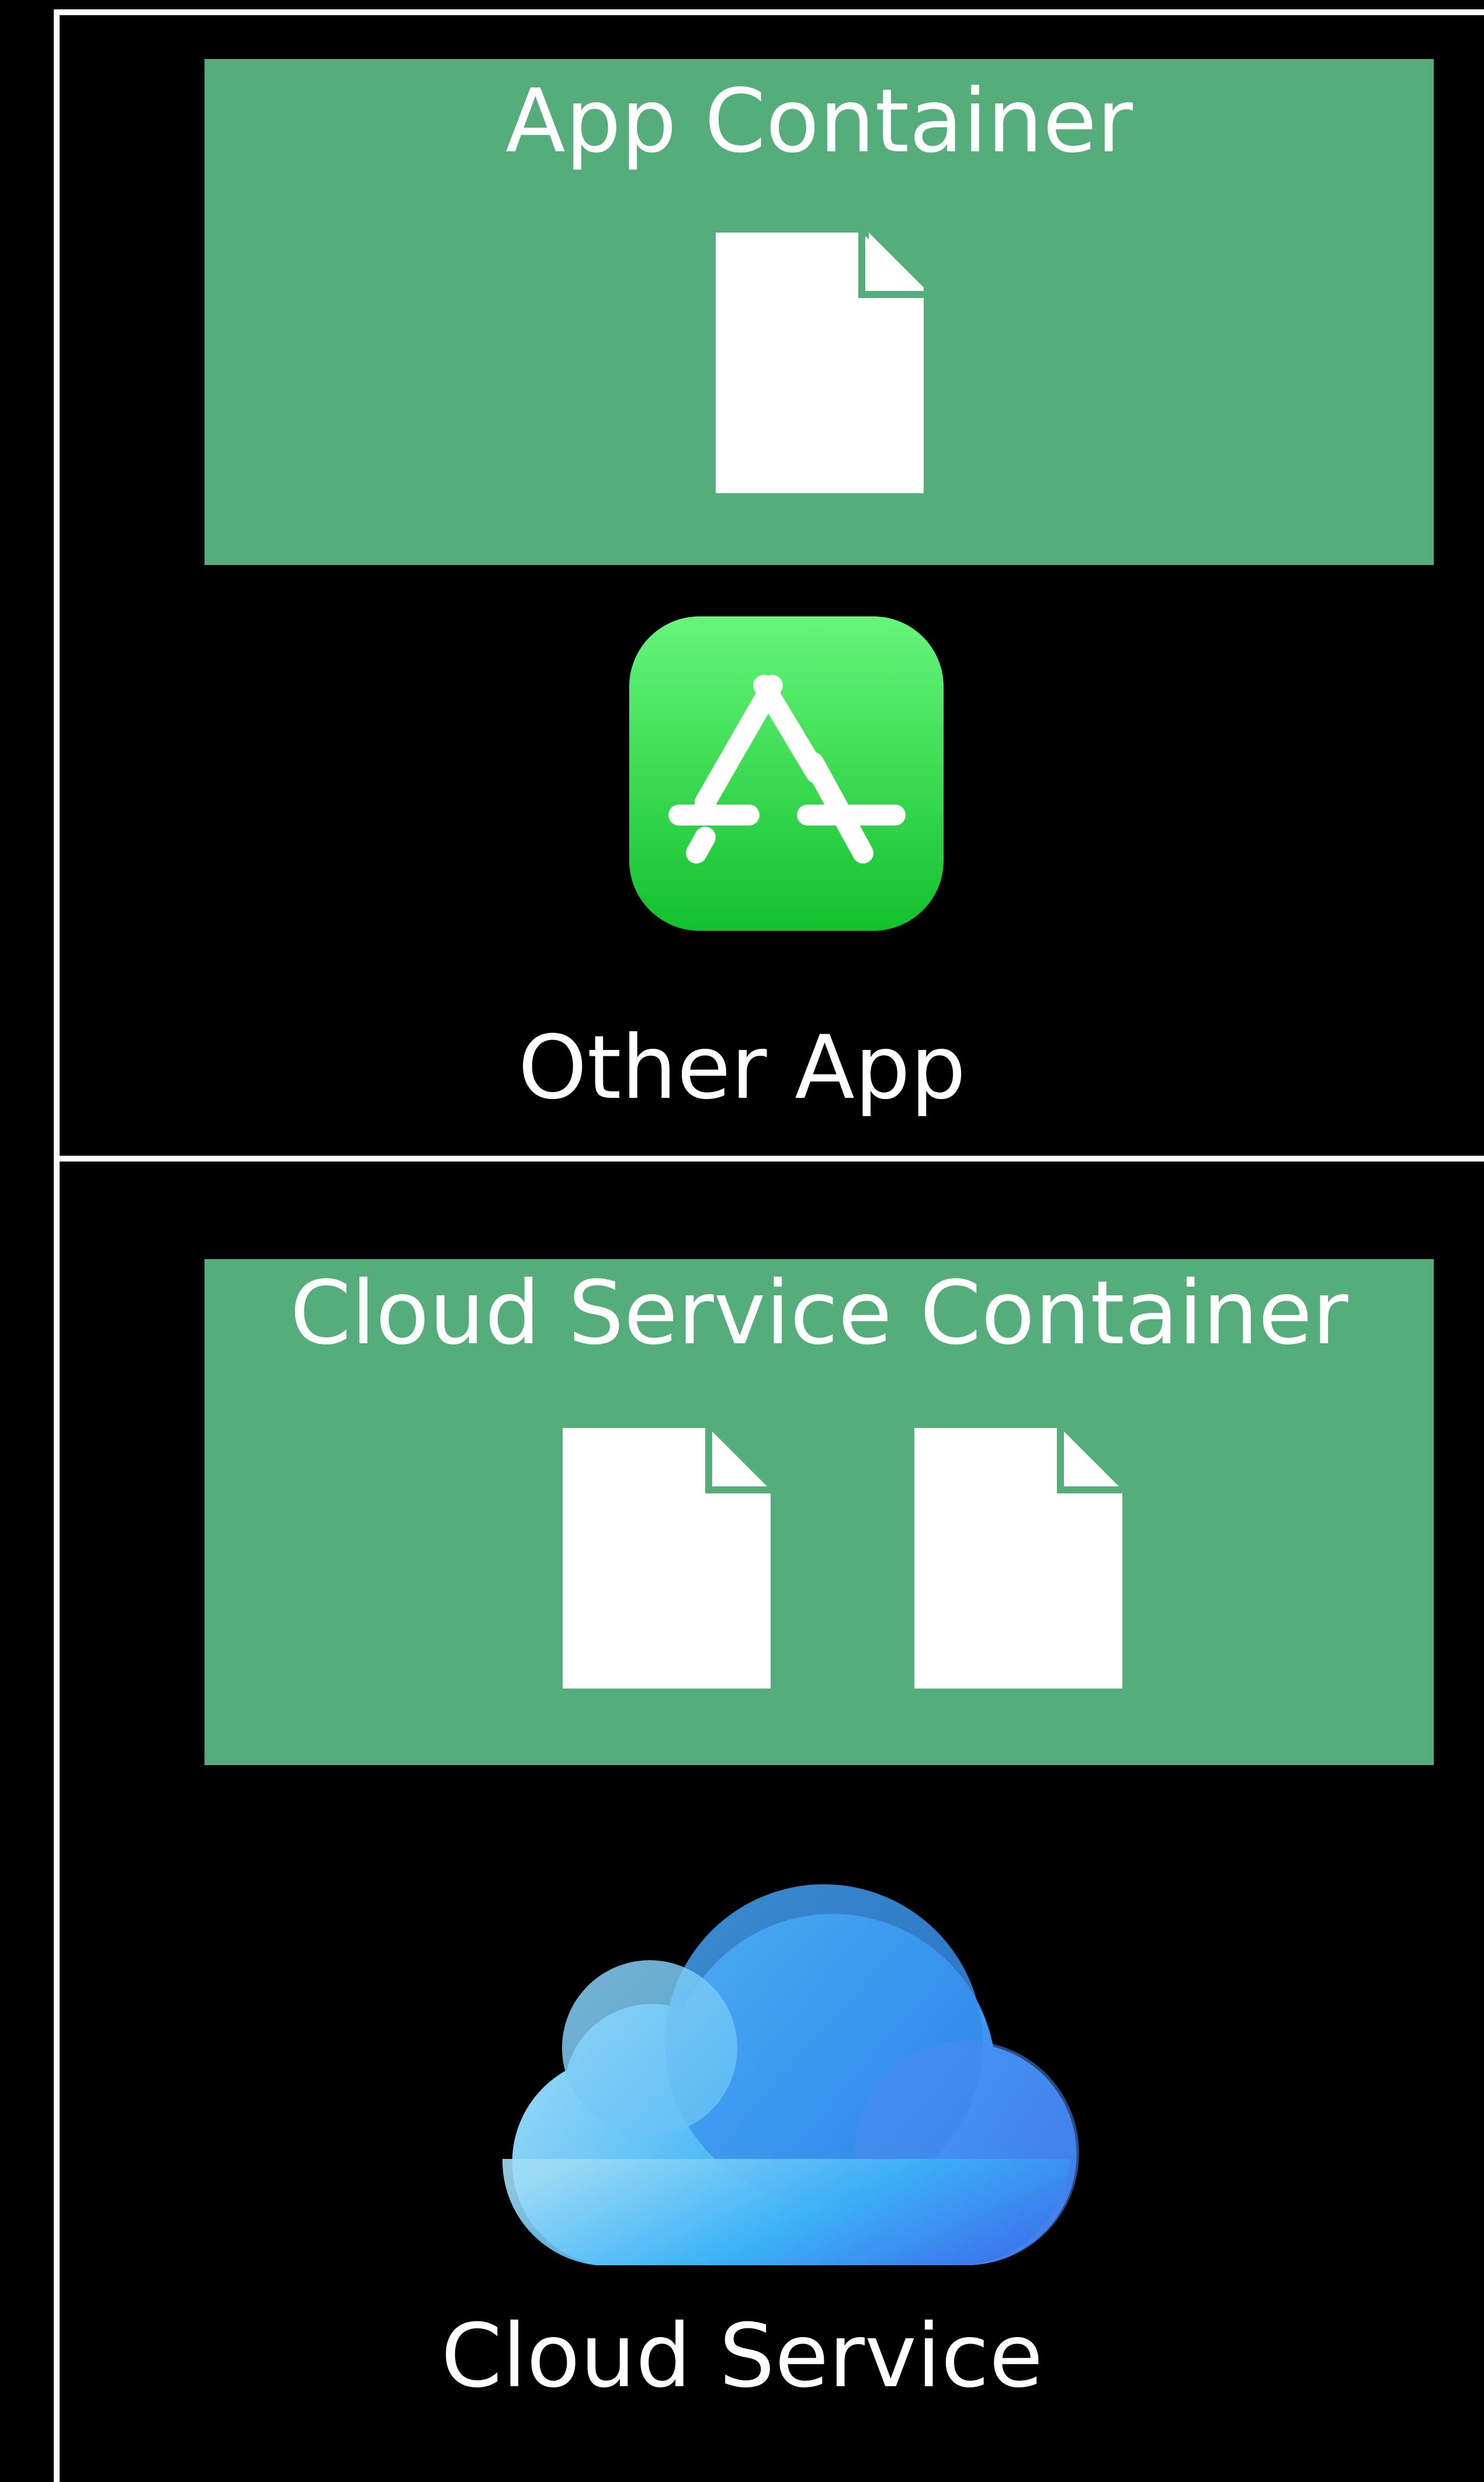  What do you see at coordinates (786, 2074) in the screenshot?
I see `icloud-icon` at bounding box center [786, 2074].